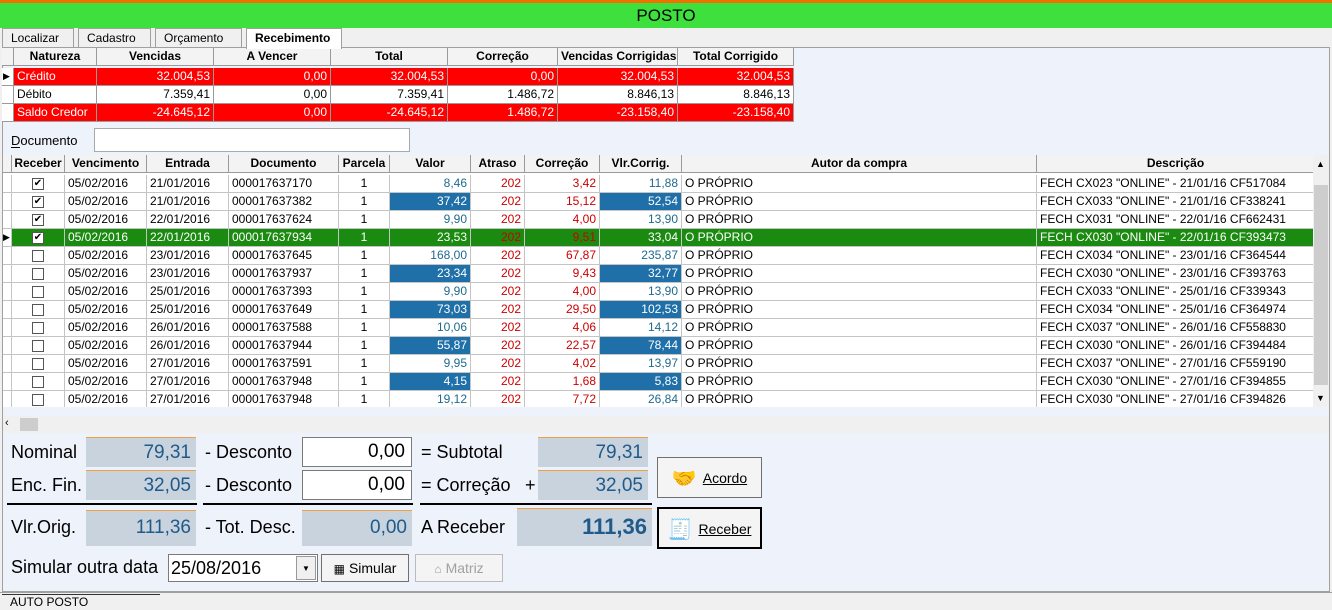 The width and height of the screenshot is (1332, 610). What do you see at coordinates (562, 164) in the screenshot?
I see `col-correcao: Correção` at bounding box center [562, 164].